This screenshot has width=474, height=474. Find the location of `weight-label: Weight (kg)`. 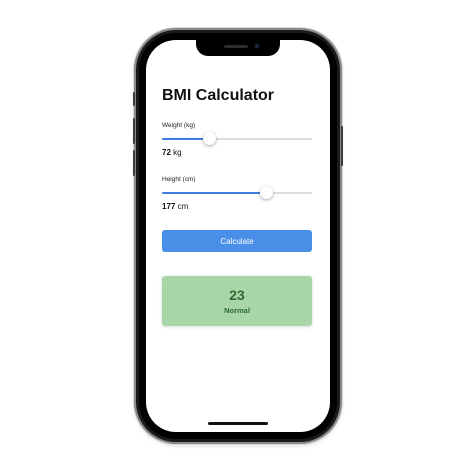

weight-label: Weight (kg) is located at coordinates (179, 125).